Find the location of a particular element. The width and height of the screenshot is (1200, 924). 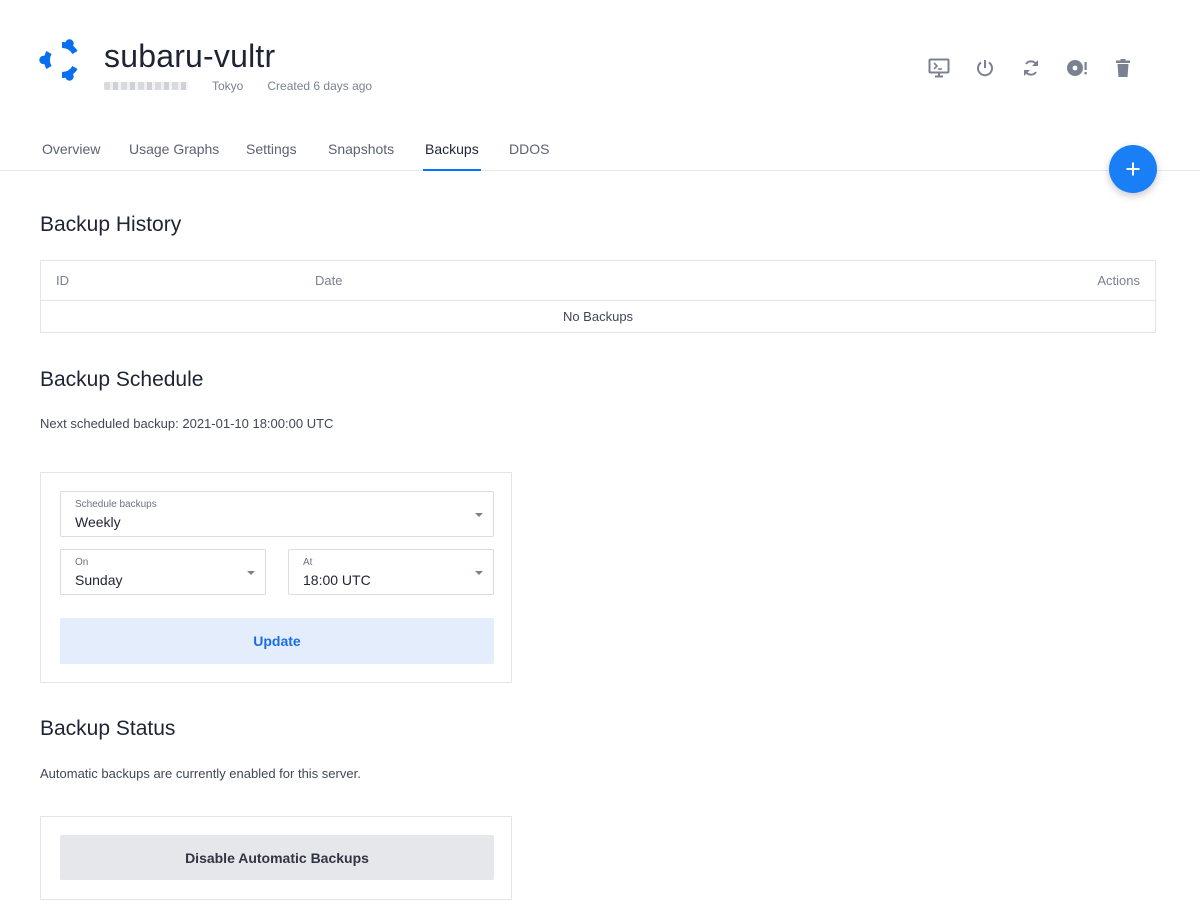

backup-history-table: ID Date Actions No Backups is located at coordinates (598, 296).